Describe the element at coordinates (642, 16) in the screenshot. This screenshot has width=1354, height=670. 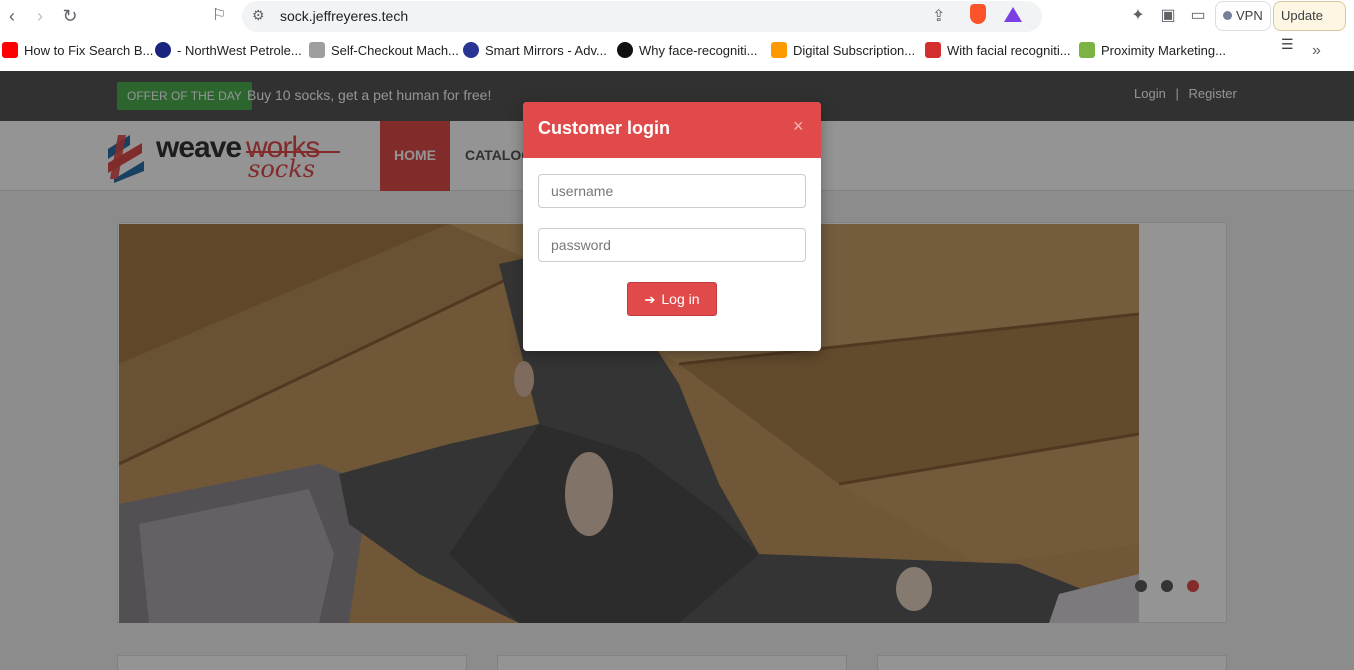
I see `address-bar: ⚙ sock.jeffreyeres.tech ⇪` at that location.